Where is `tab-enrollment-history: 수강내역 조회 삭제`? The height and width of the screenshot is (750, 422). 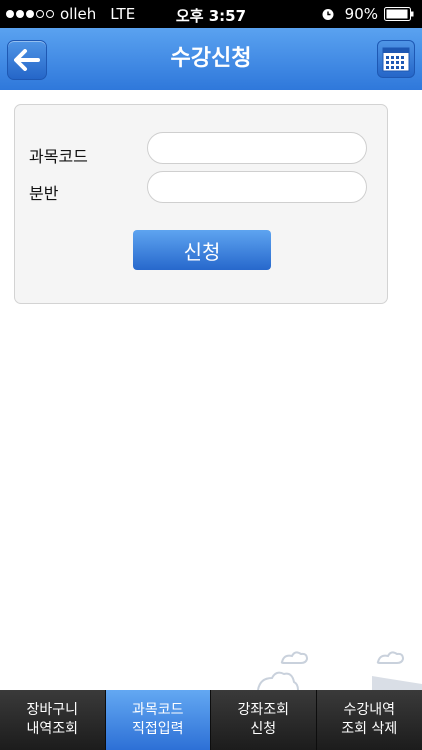 tab-enrollment-history: 수강내역 조회 삭제 is located at coordinates (369, 720).